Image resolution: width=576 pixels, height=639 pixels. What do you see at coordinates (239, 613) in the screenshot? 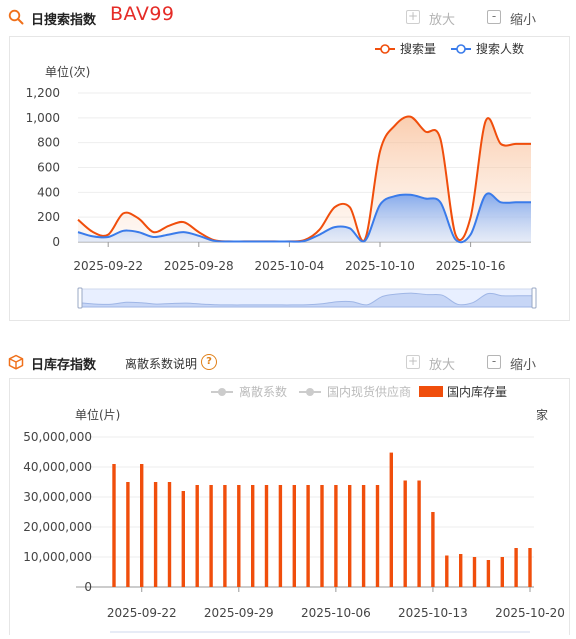
I see `x-tick-label: 2025-09-29` at bounding box center [239, 613].